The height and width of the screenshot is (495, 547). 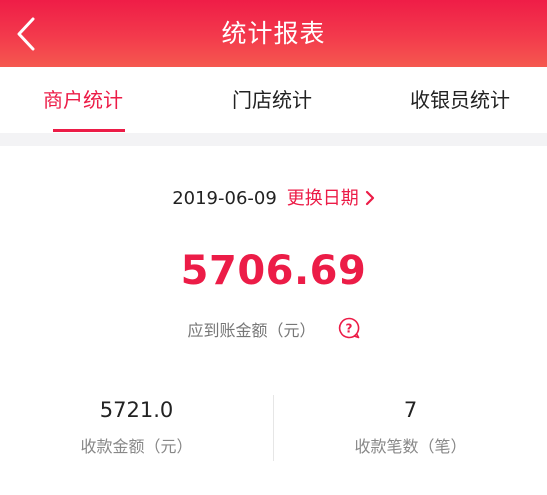 What do you see at coordinates (224, 198) in the screenshot?
I see `selected-date: 2019-06-09` at bounding box center [224, 198].